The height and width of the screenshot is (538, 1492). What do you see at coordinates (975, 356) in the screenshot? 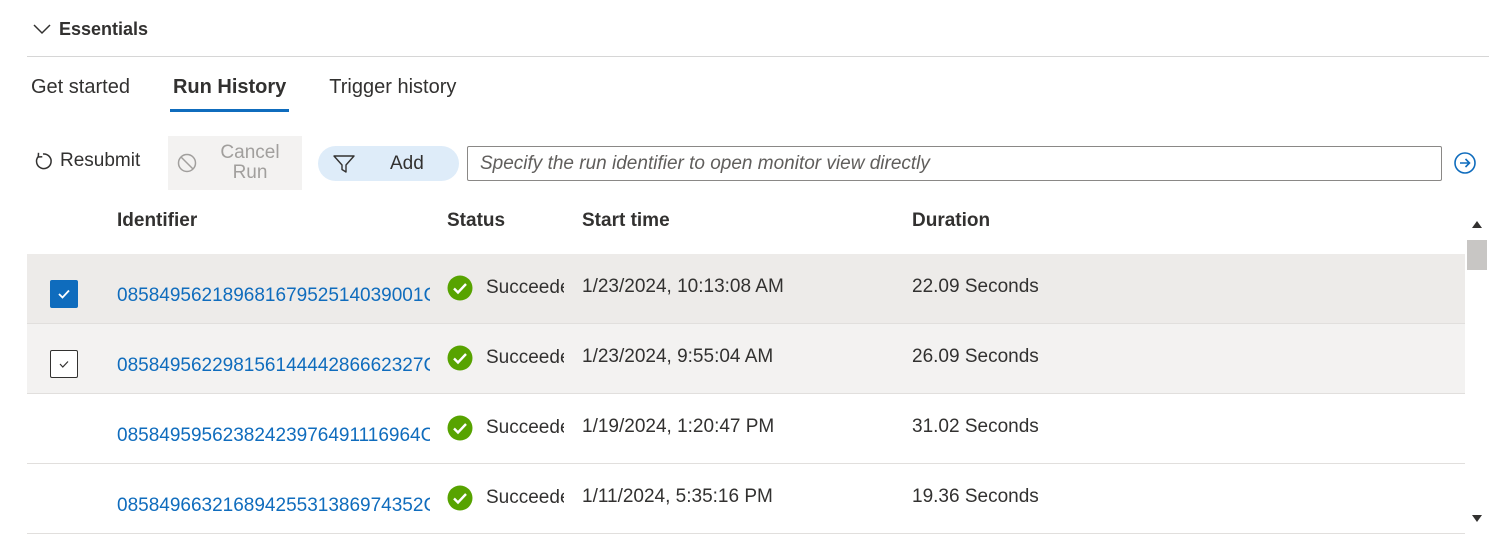
I see `duration-text: 26.09 Seconds` at bounding box center [975, 356].